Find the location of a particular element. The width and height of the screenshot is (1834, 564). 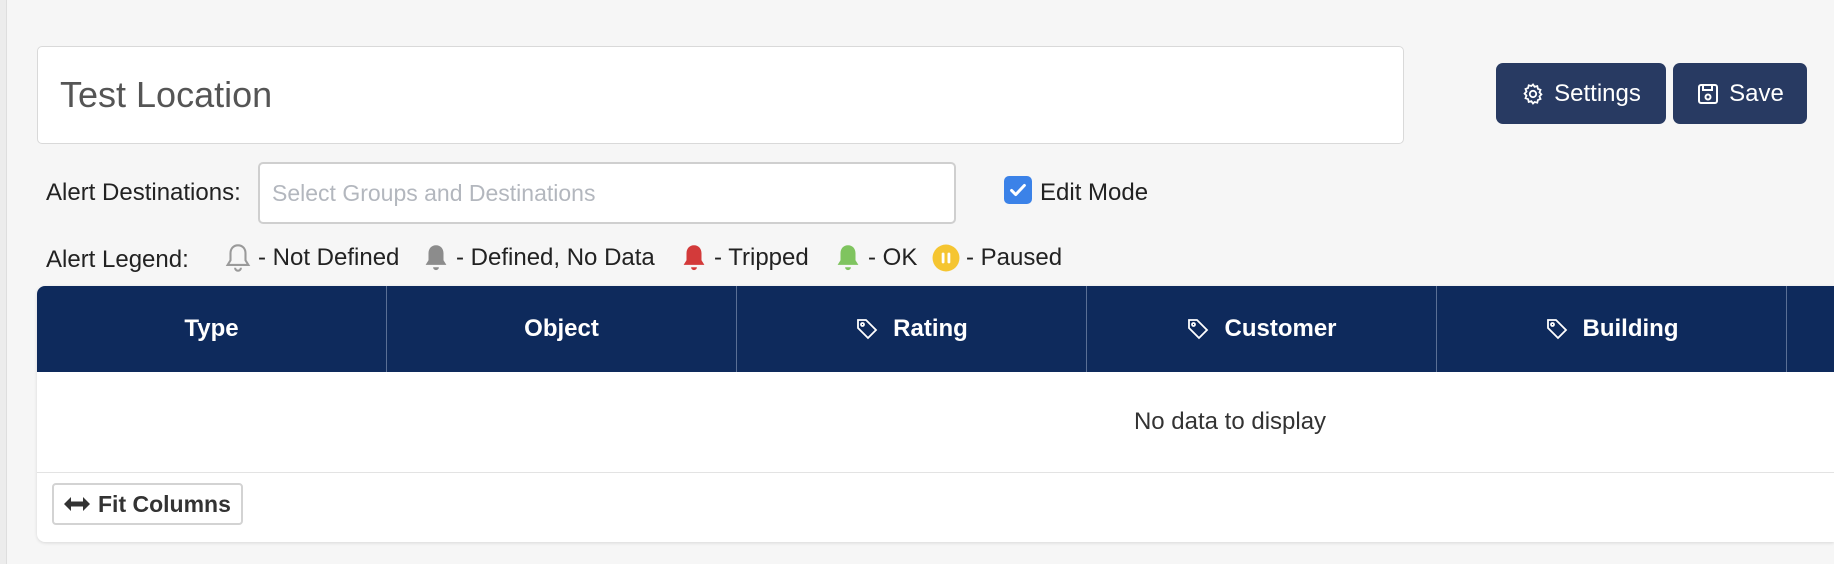

alert-destinations-input is located at coordinates (607, 193).